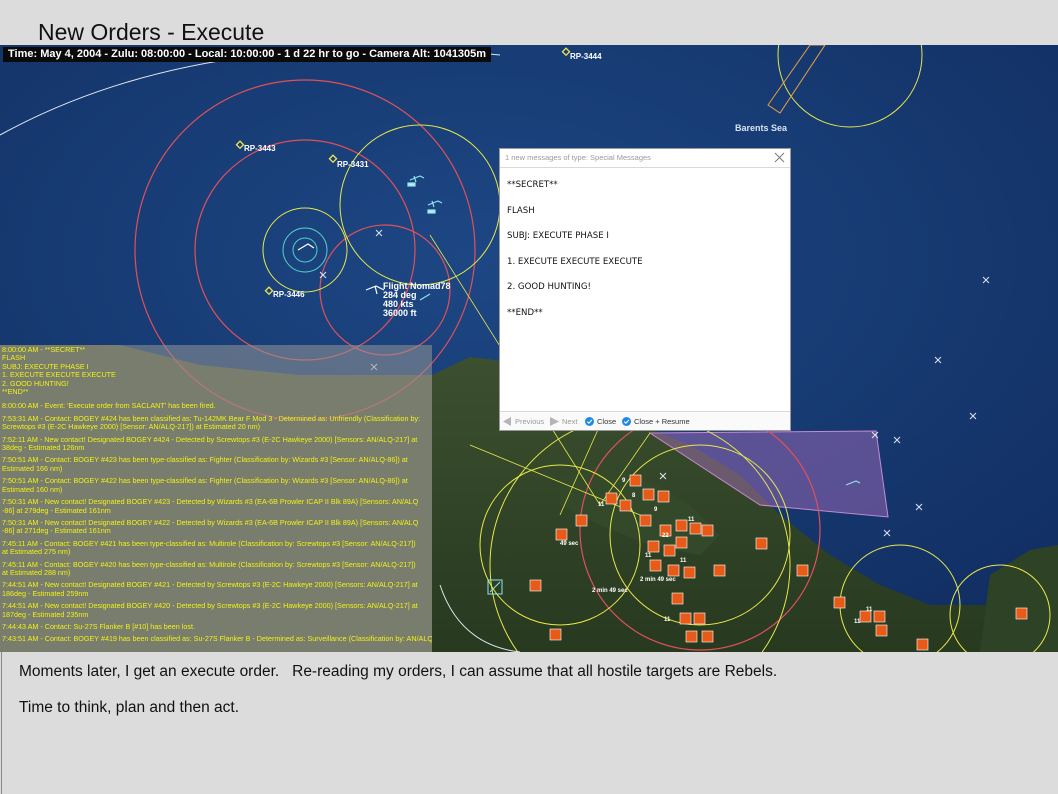  I want to click on slide-edge, so click(1, 723).